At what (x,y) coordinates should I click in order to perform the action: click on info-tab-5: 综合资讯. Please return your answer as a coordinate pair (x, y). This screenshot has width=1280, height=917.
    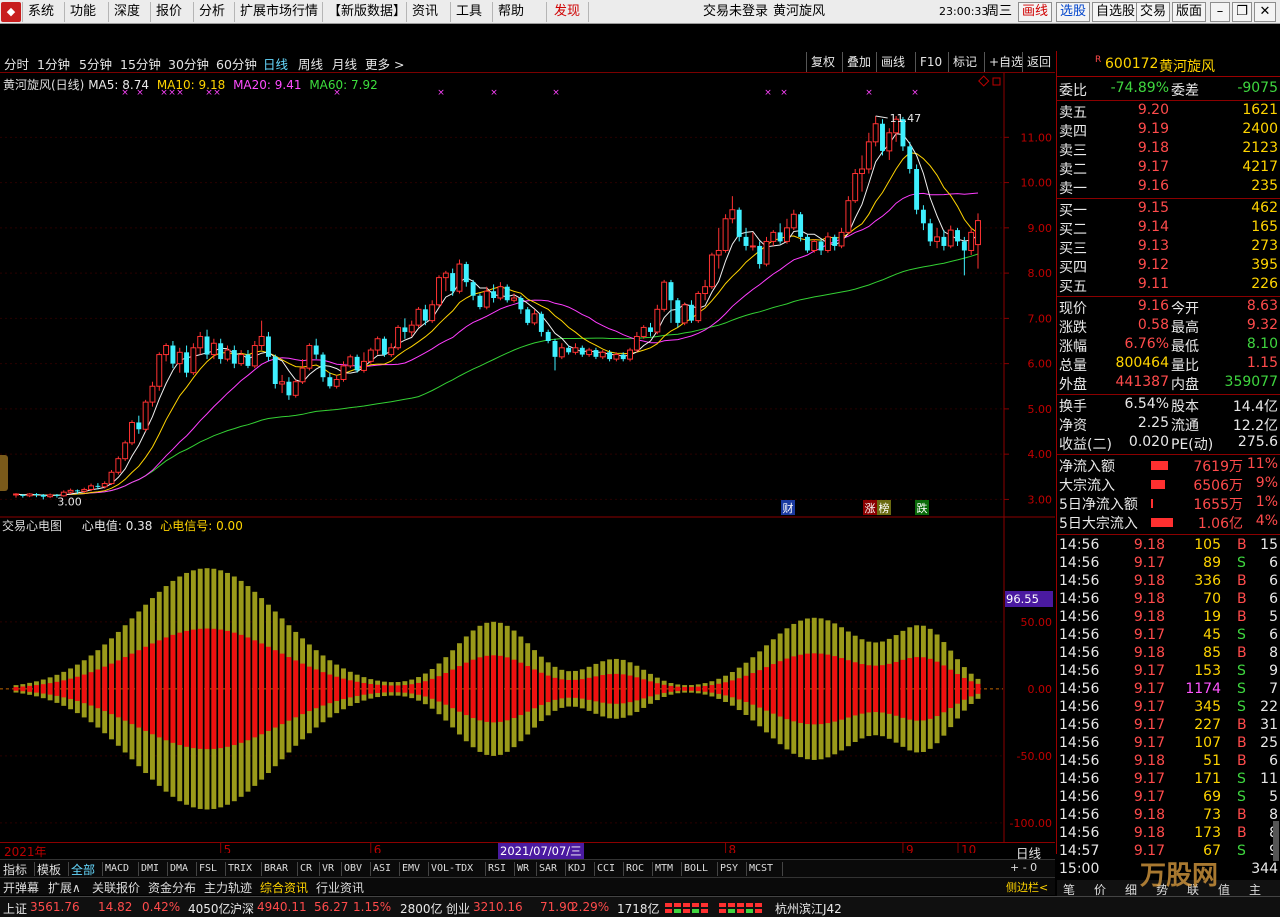
    Looking at the image, I should click on (284, 887).